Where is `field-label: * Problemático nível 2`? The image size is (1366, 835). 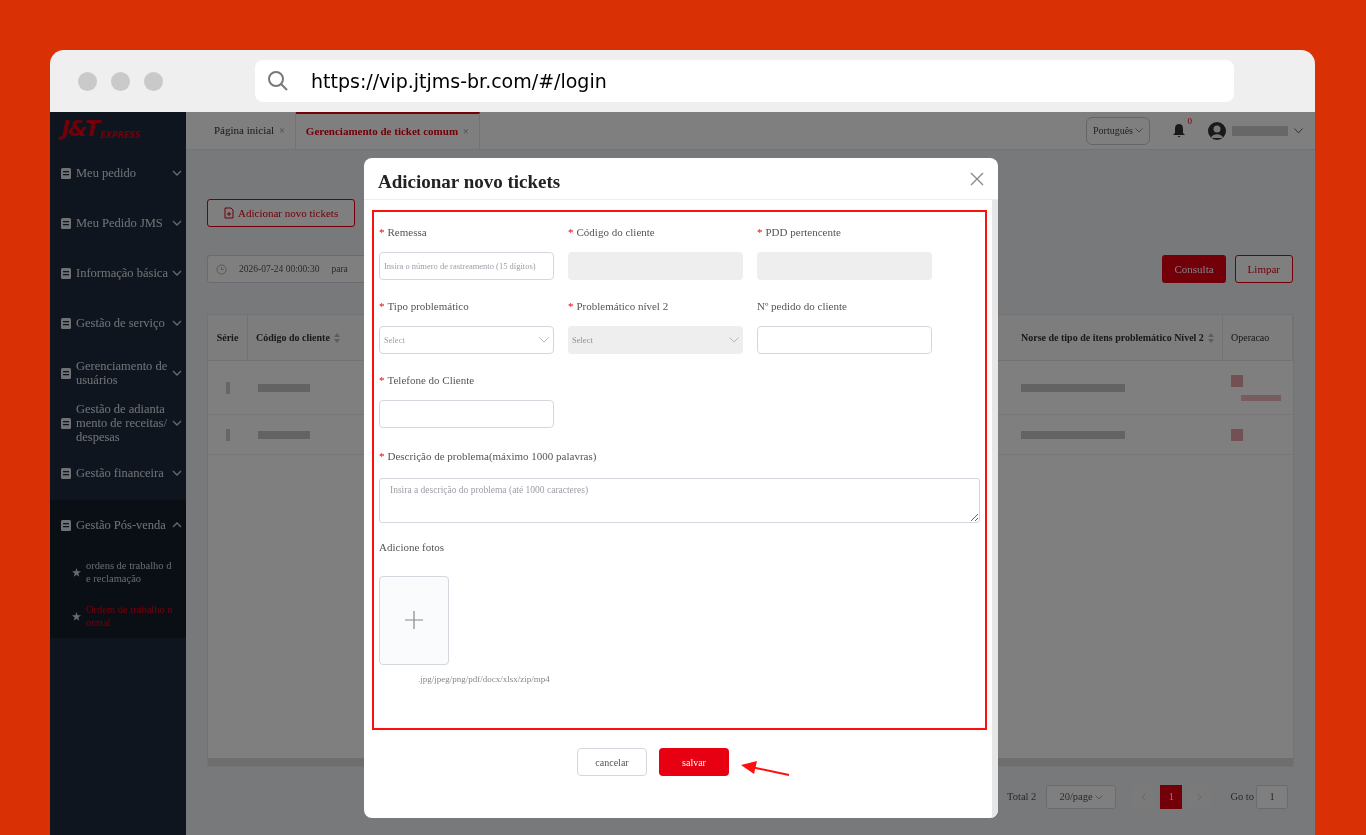 field-label: * Problemático nível 2 is located at coordinates (619, 306).